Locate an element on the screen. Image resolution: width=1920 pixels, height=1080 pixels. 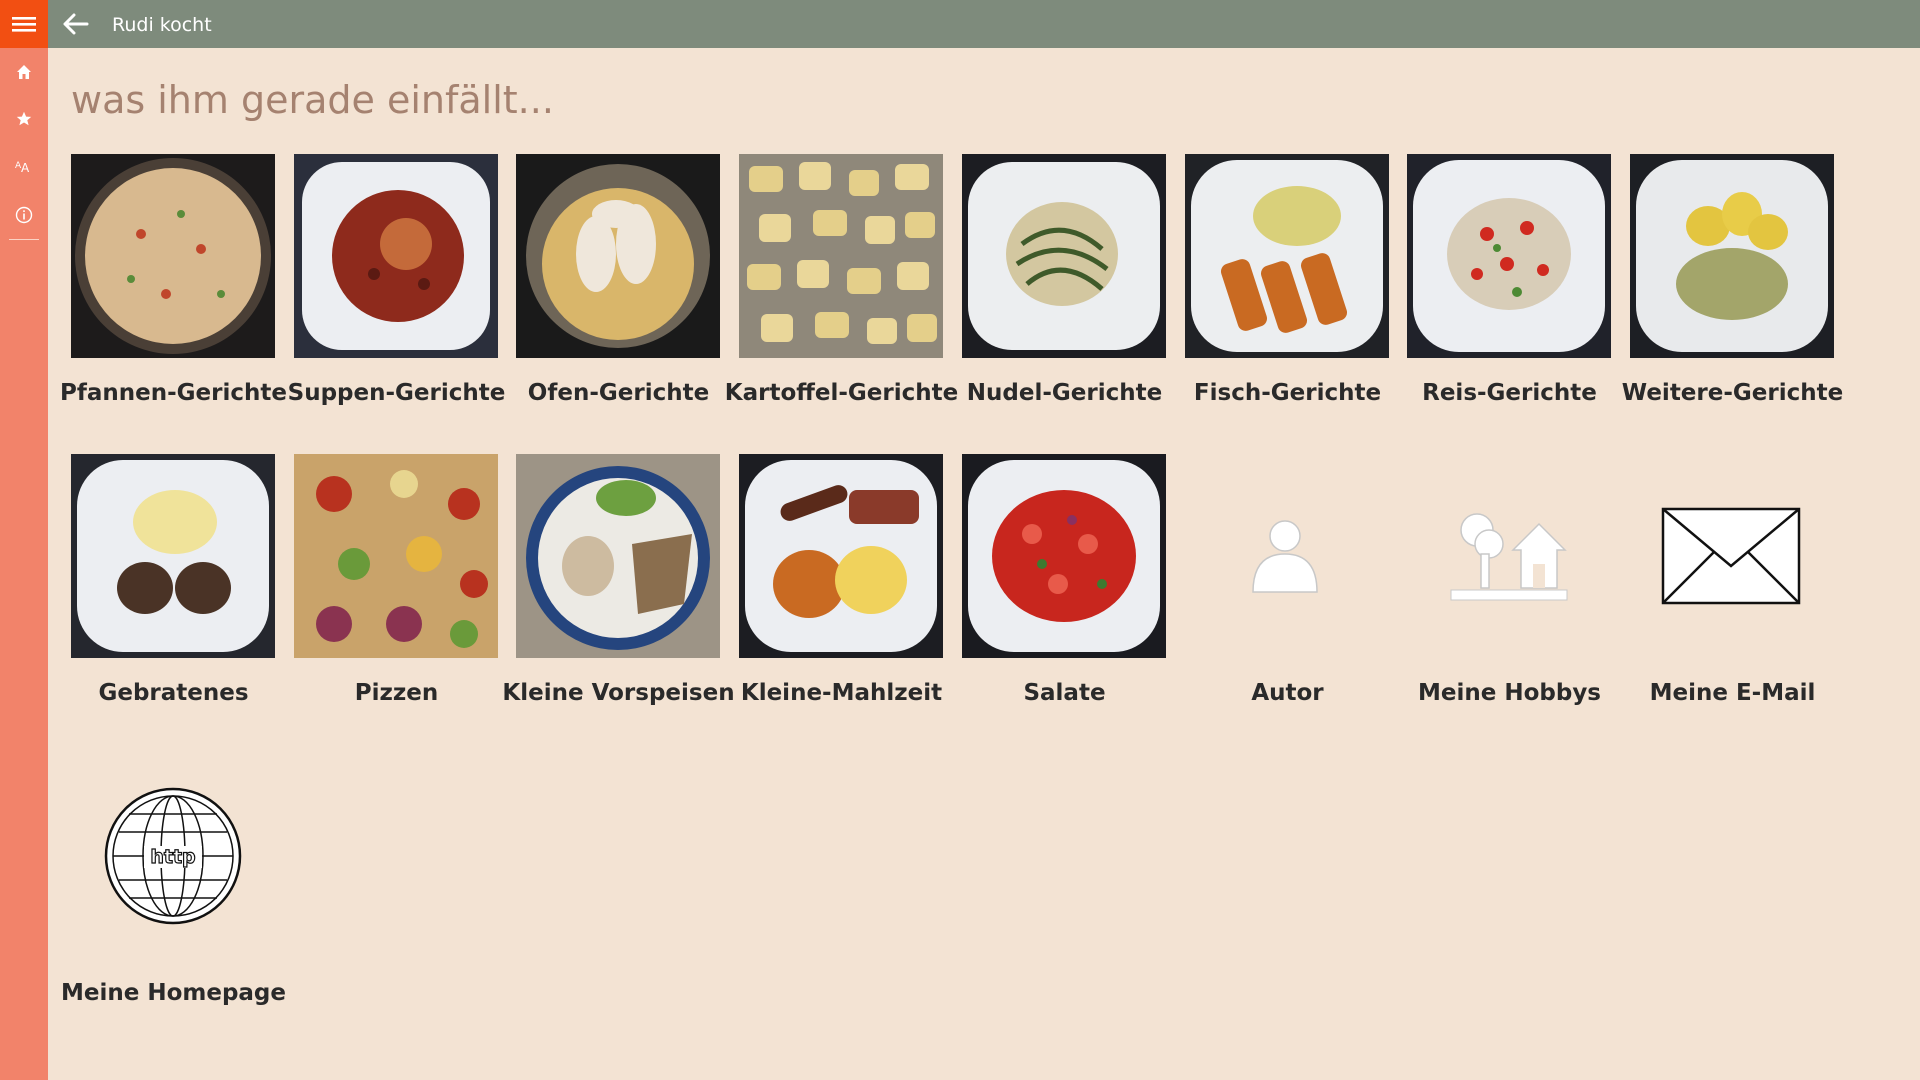
sidebar-item-info is located at coordinates (24, 215).